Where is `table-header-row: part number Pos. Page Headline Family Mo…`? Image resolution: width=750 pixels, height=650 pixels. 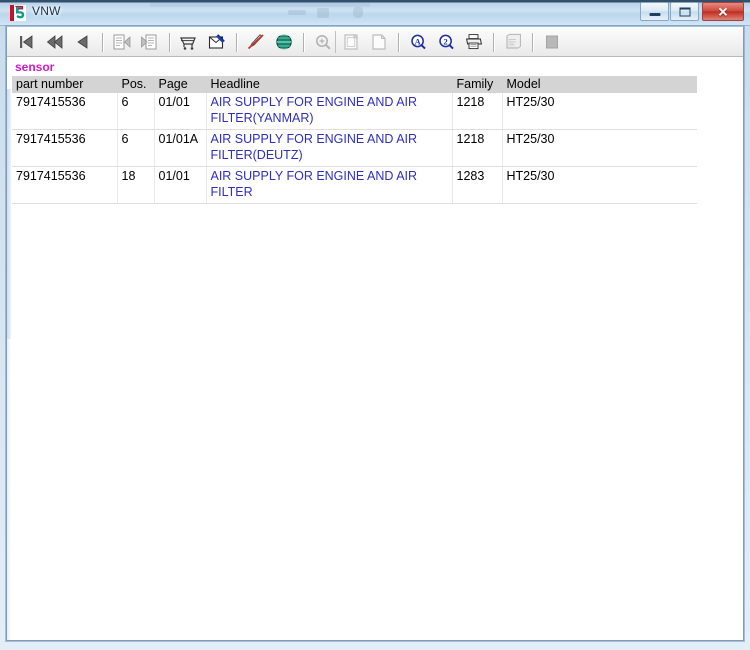 table-header-row: part number Pos. Page Headline Family Mo… is located at coordinates (354, 84).